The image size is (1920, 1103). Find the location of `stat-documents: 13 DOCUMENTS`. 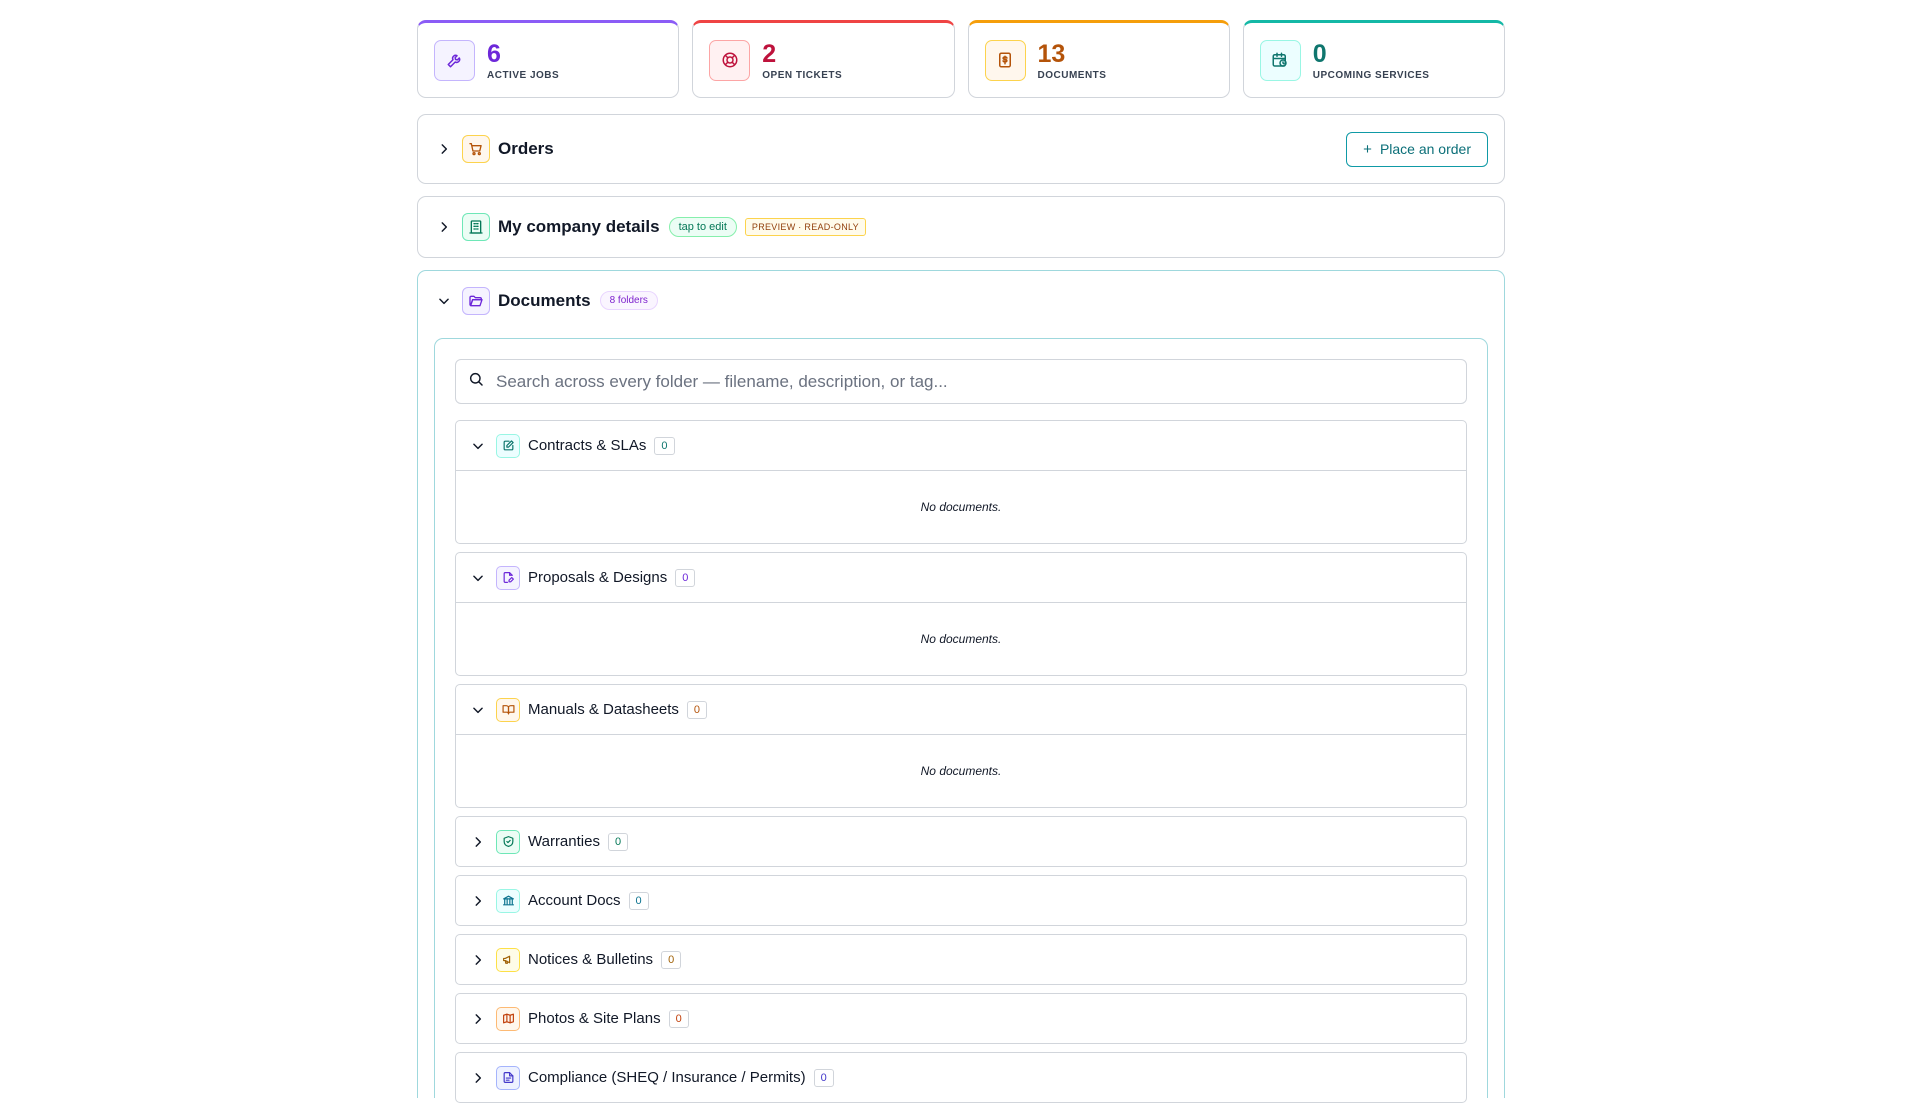

stat-documents: 13 DOCUMENTS is located at coordinates (1098, 59).